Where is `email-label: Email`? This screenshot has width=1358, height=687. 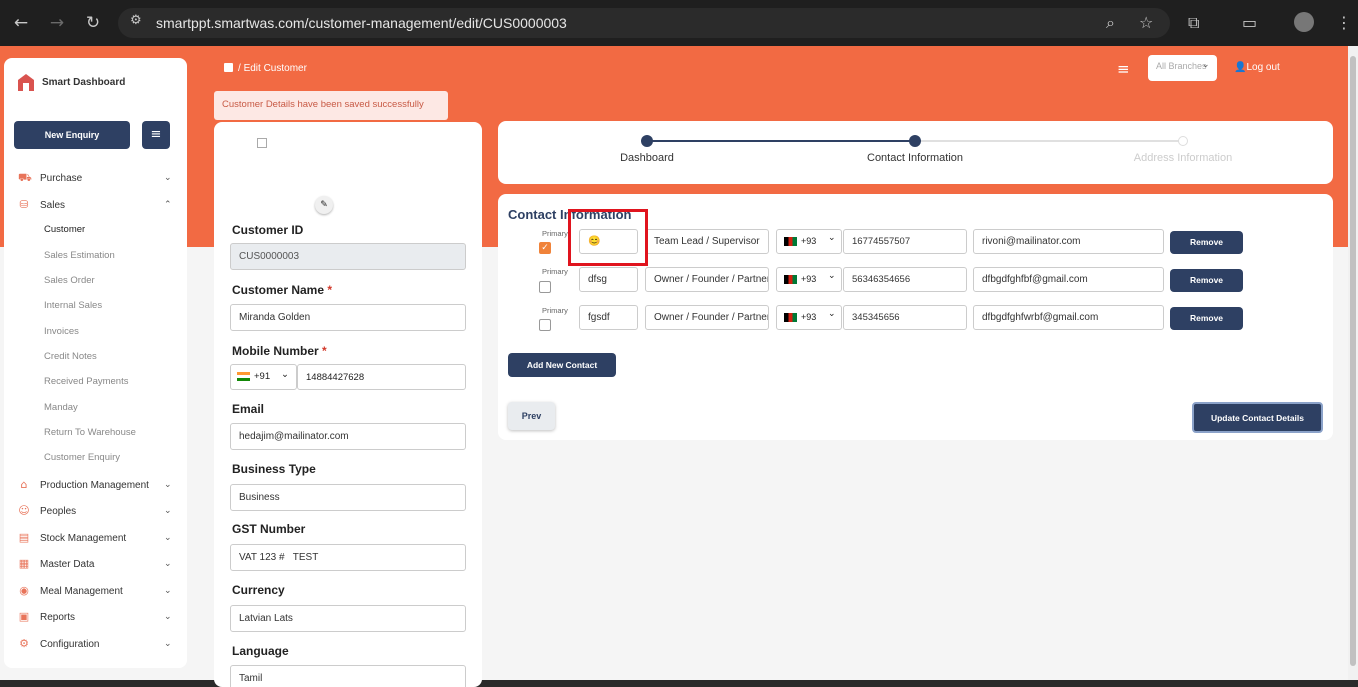 email-label: Email is located at coordinates (248, 409).